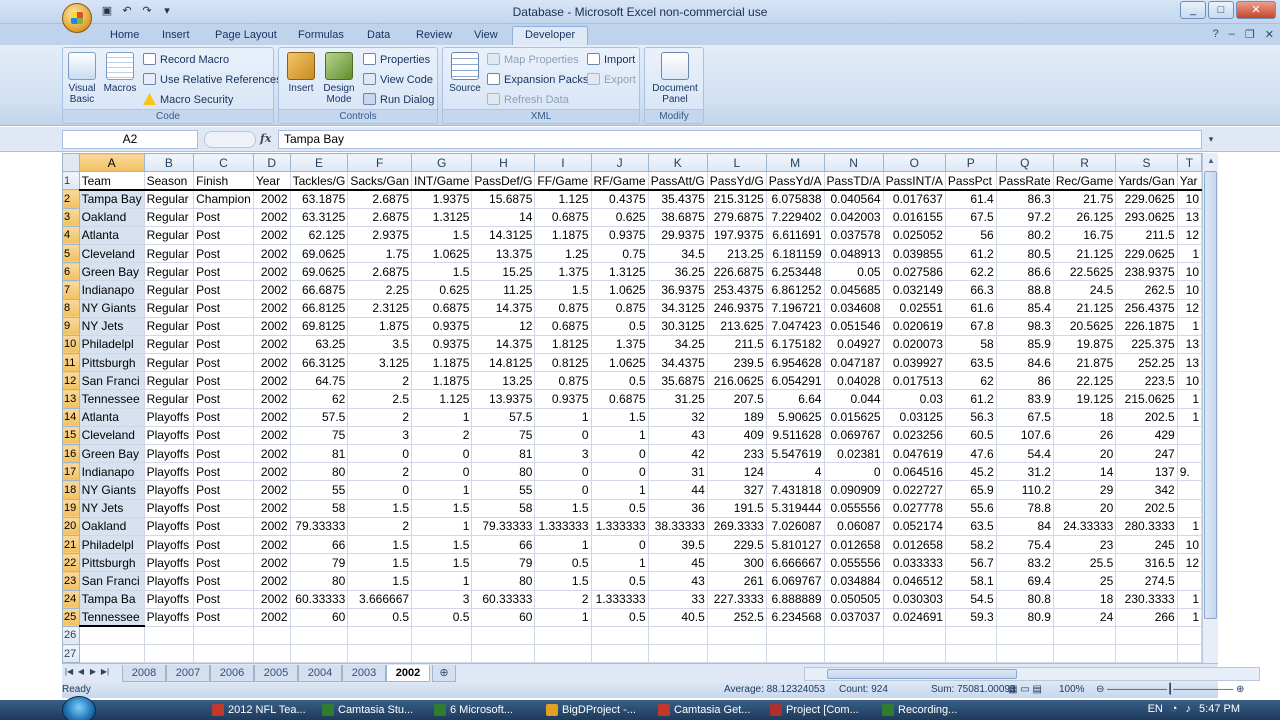 The width and height of the screenshot is (1280, 720). I want to click on column-header: T, so click(1189, 163).